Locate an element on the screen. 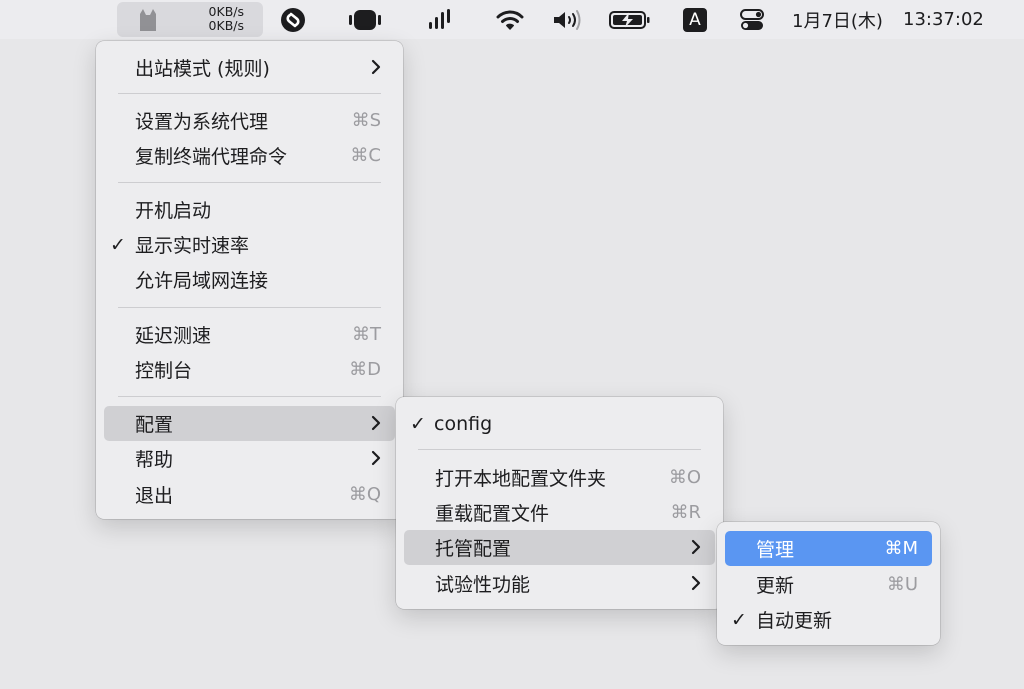  menu-item-copy-terminal-command: 复制终端代理命令 ⌘C is located at coordinates (249, 155).